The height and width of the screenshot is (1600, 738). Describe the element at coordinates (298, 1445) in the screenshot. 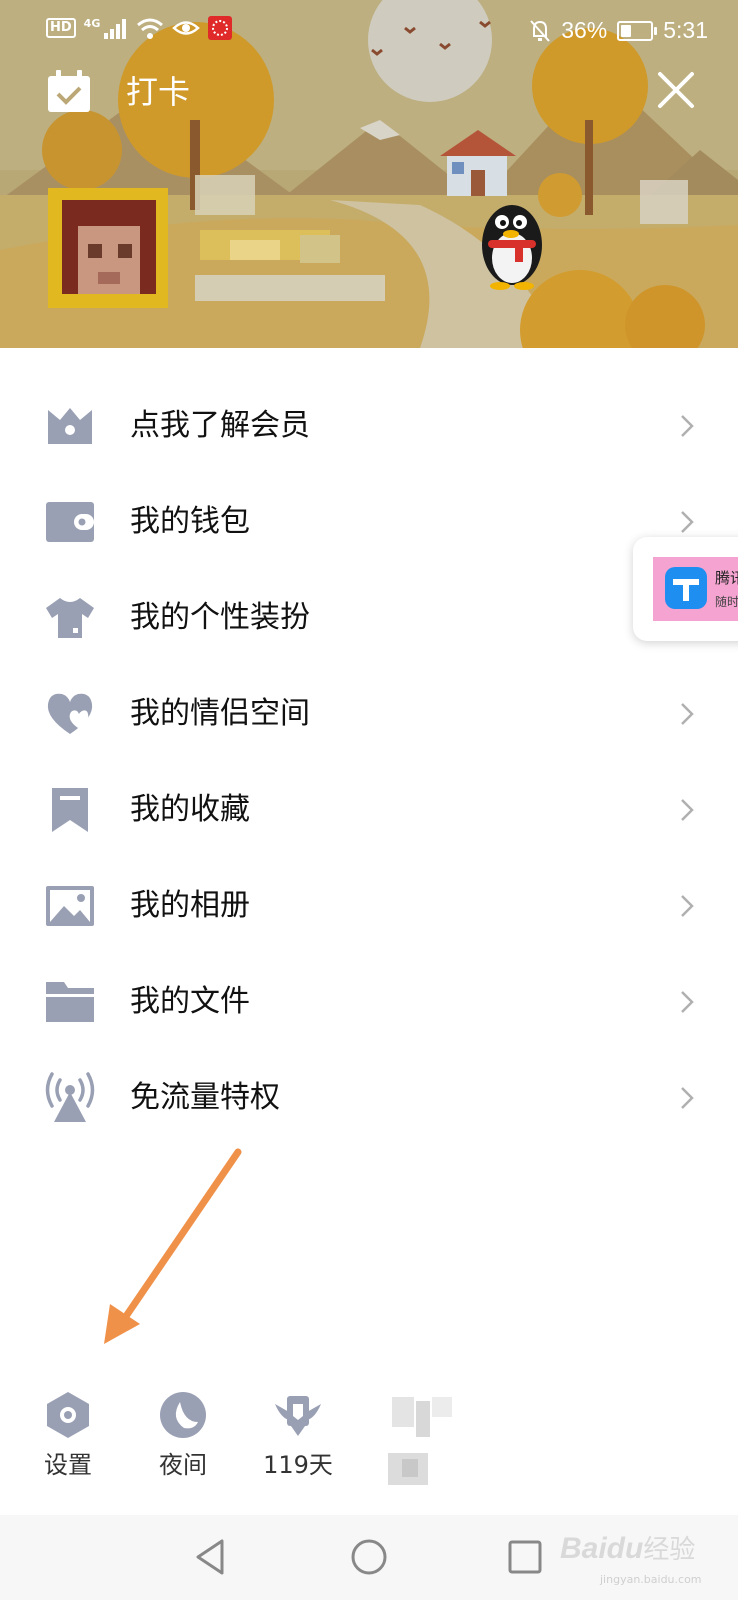

I see `level-days-button: 119天` at that location.